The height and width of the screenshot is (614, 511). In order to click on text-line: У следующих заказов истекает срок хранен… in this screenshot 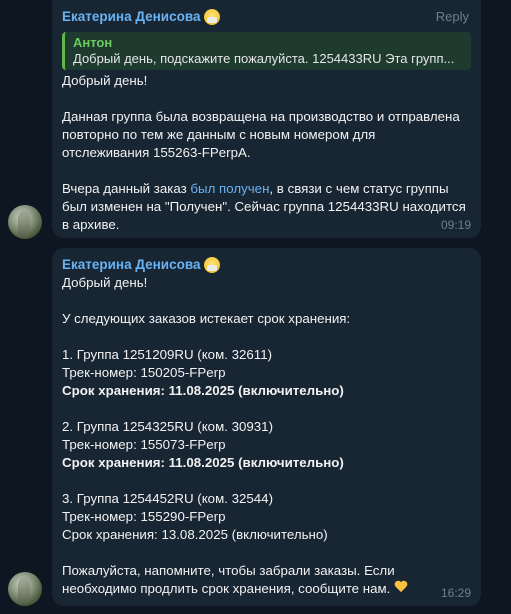, I will do `click(206, 318)`.